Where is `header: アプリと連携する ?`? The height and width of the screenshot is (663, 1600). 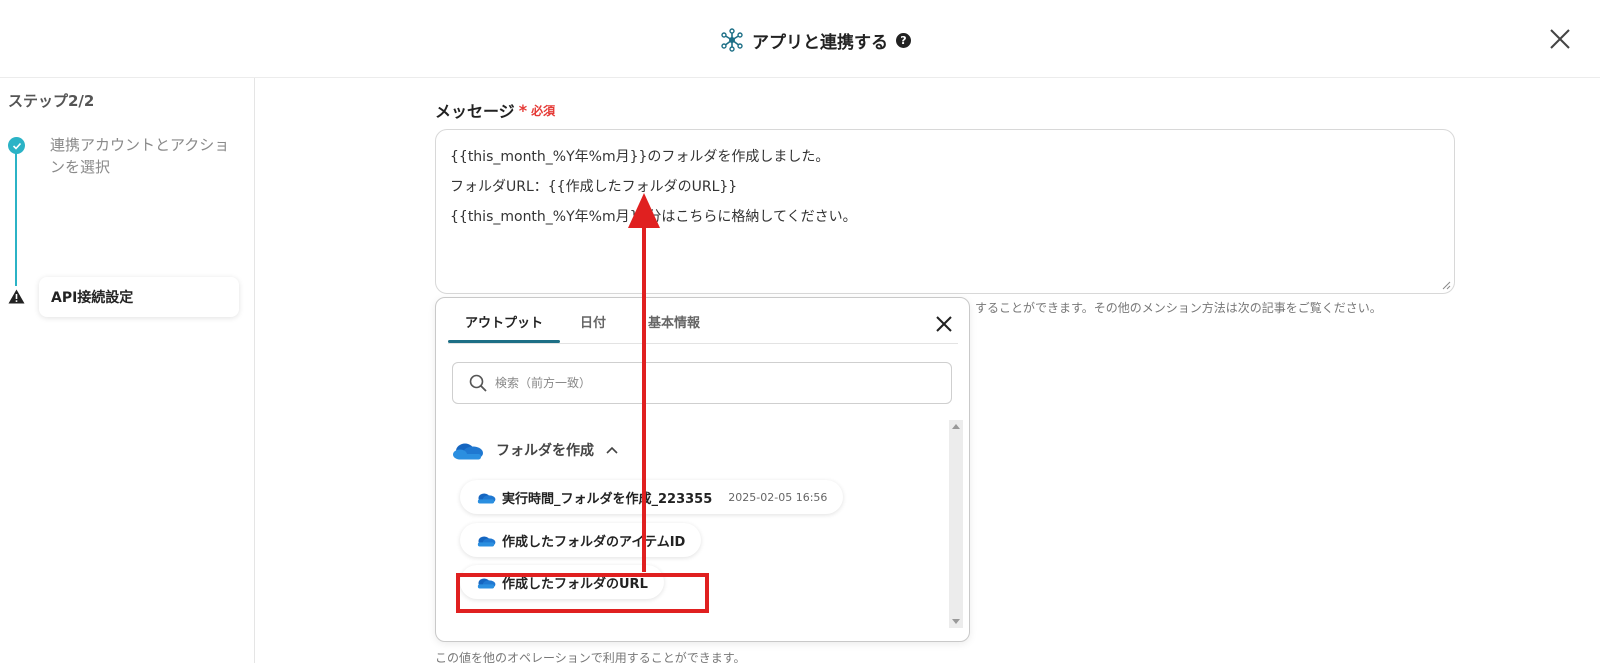
header: アプリと連携する ? is located at coordinates (800, 39).